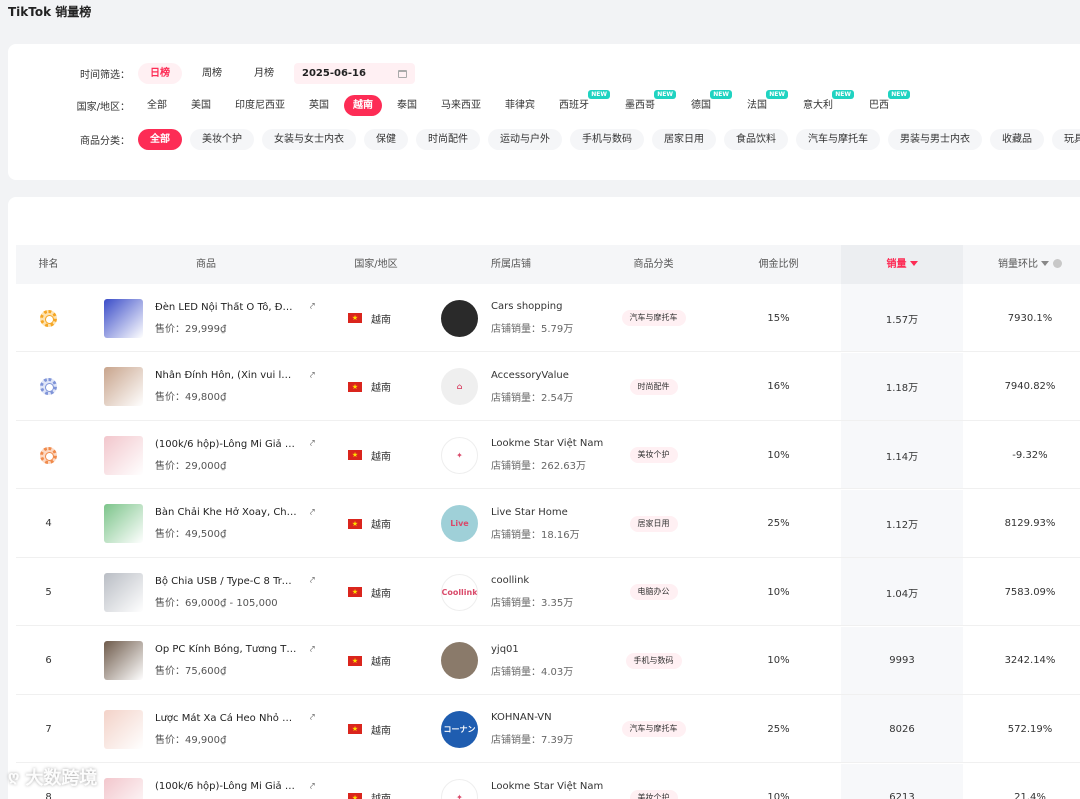  What do you see at coordinates (222, 139) in the screenshot?
I see `category-option: 美妆个护` at bounding box center [222, 139].